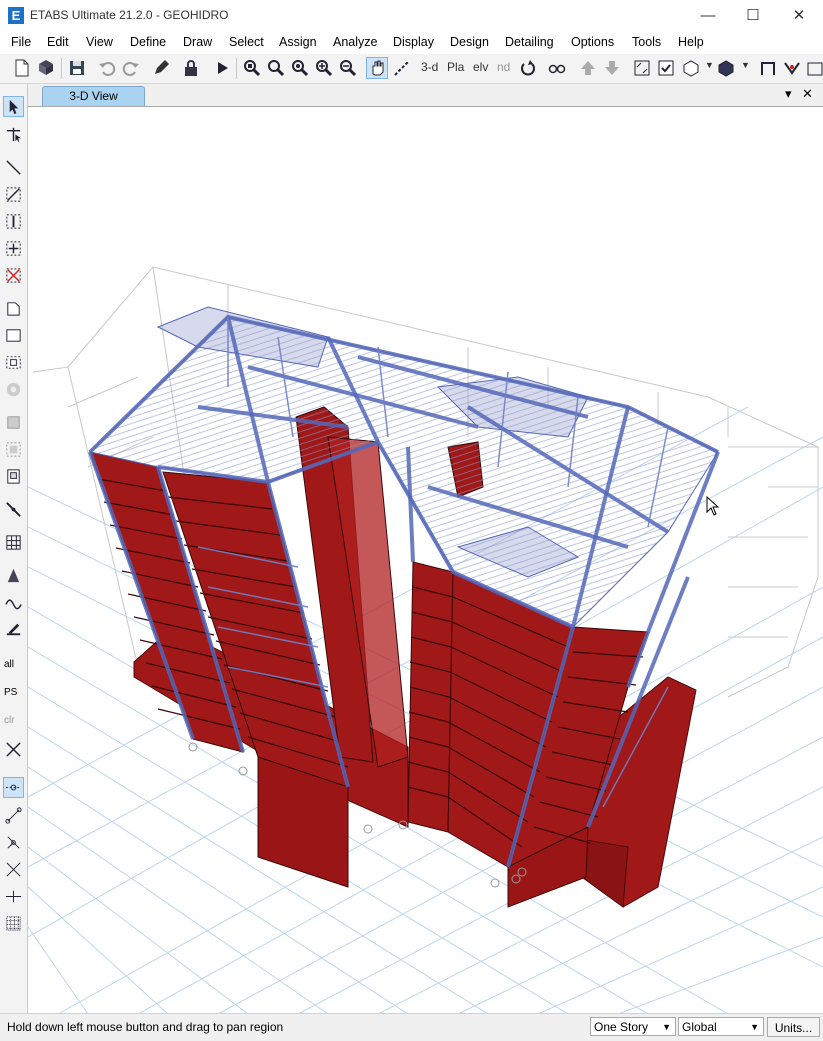 This screenshot has width=823, height=1041. I want to click on coordinate-system-value: Global, so click(699, 1027).